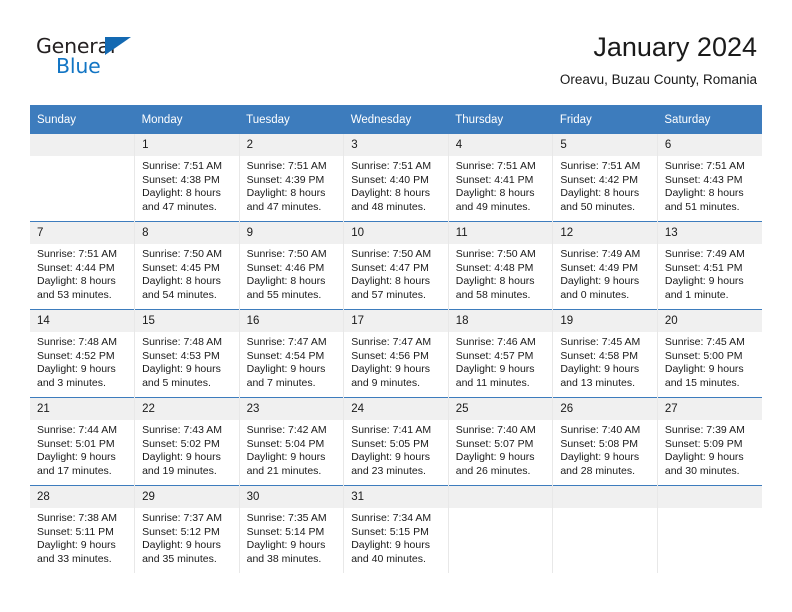  What do you see at coordinates (76, 267) in the screenshot?
I see `sunset-text: Sunset: 4:44 PM` at bounding box center [76, 267].